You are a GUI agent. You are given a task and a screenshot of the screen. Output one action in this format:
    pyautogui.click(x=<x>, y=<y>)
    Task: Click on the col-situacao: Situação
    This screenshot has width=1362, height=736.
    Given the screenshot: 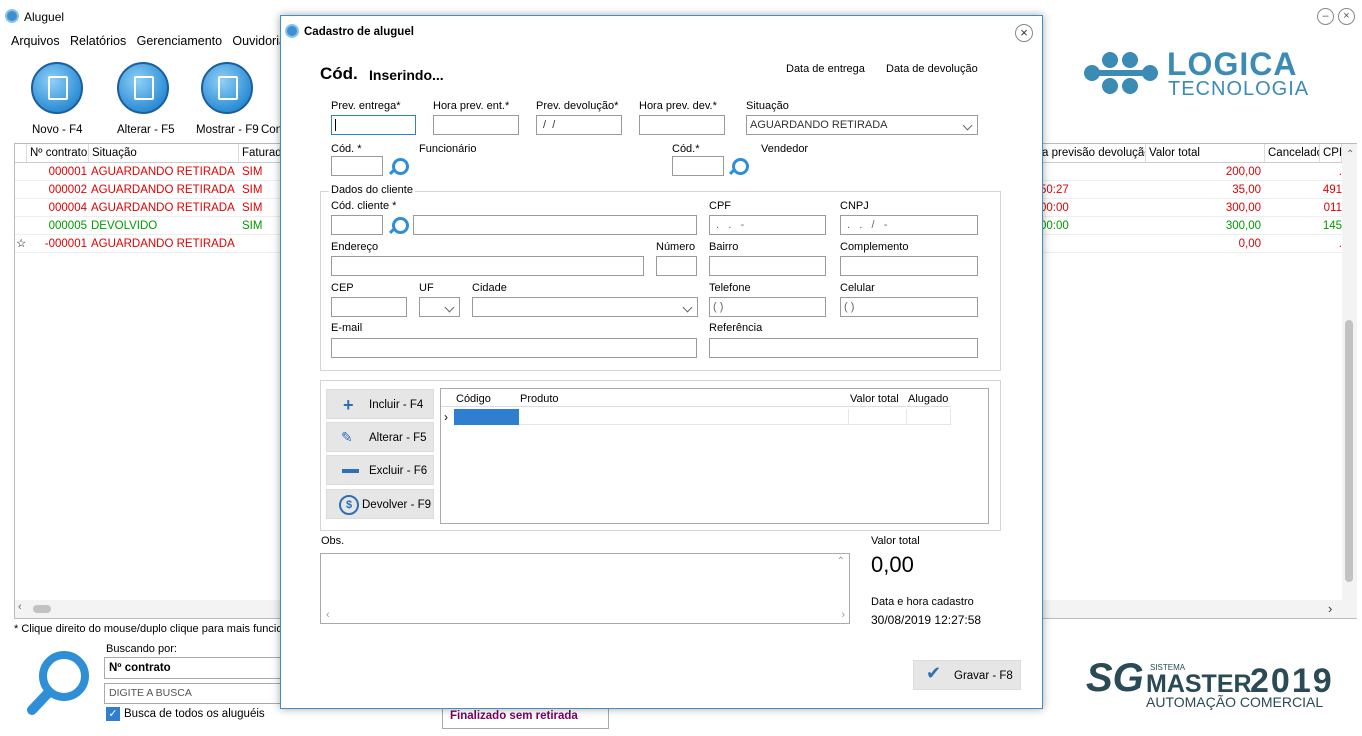 What is the action you would take?
    pyautogui.click(x=164, y=153)
    